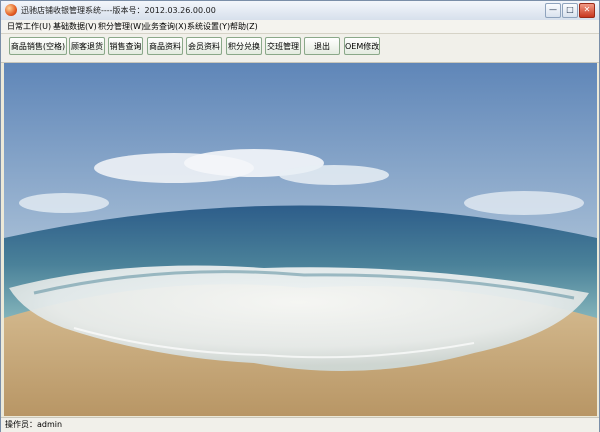 The image size is (600, 432). What do you see at coordinates (587, 10) in the screenshot?
I see `close-button: ✕` at bounding box center [587, 10].